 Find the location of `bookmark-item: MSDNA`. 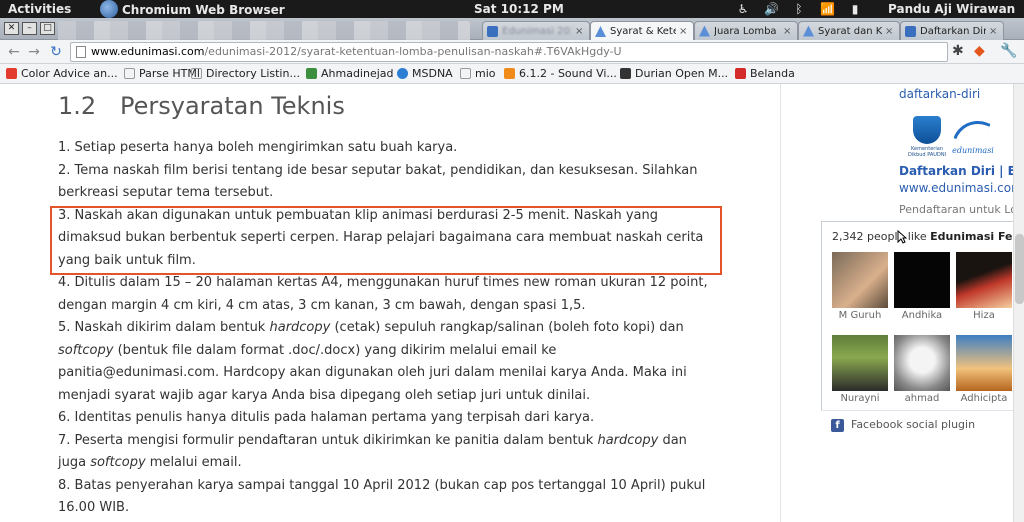

bookmark-item: MSDNA is located at coordinates (425, 73).